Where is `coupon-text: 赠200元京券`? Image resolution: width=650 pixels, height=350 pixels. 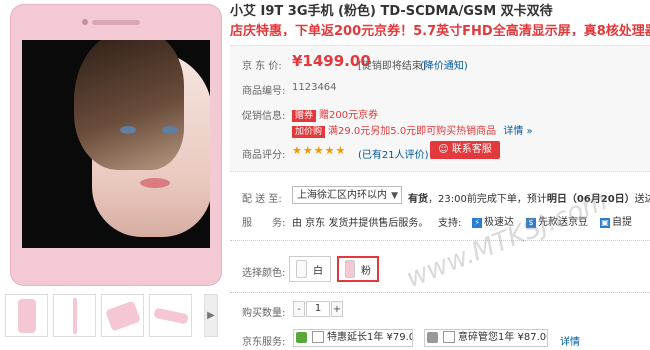 coupon-text: 赠200元京券 is located at coordinates (349, 115).